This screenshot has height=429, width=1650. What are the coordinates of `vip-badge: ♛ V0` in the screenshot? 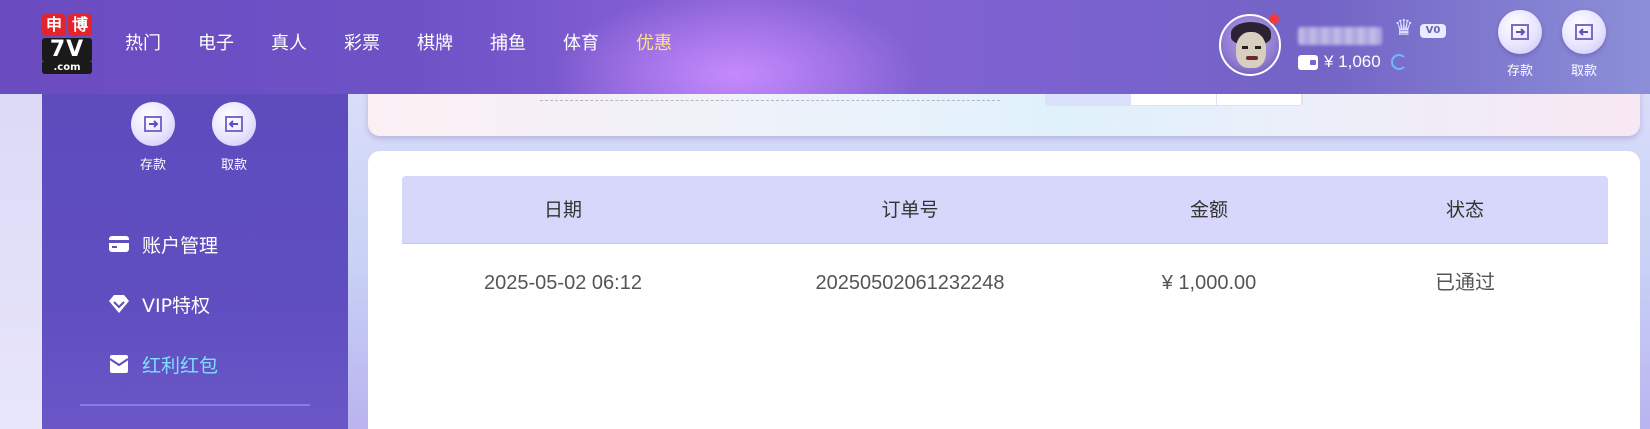 It's located at (1422, 30).